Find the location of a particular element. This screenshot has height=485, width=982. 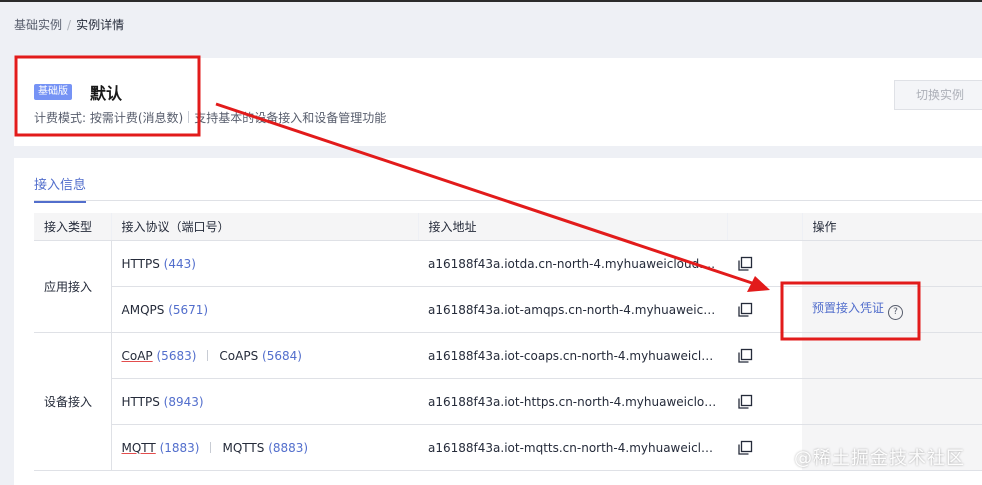

port-number: (5683) is located at coordinates (176, 355).